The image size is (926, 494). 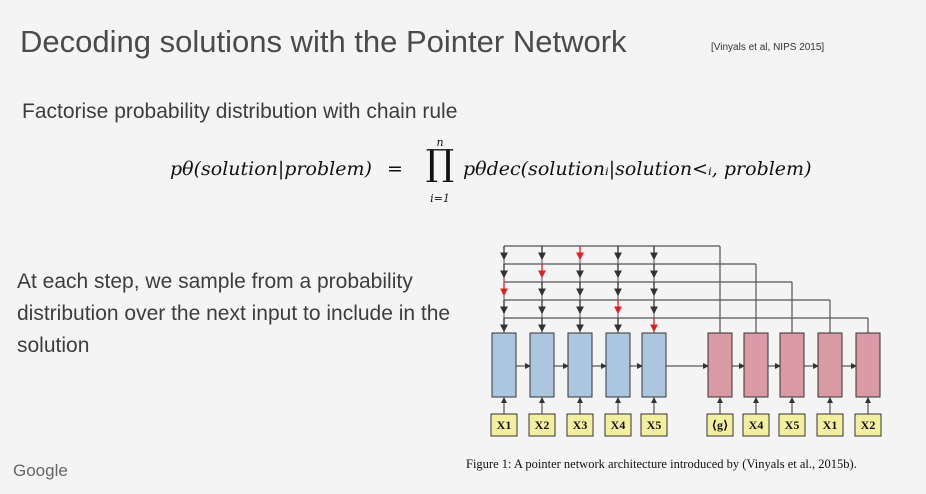 I want to click on decoder-input-label: X2, so click(x=868, y=425).